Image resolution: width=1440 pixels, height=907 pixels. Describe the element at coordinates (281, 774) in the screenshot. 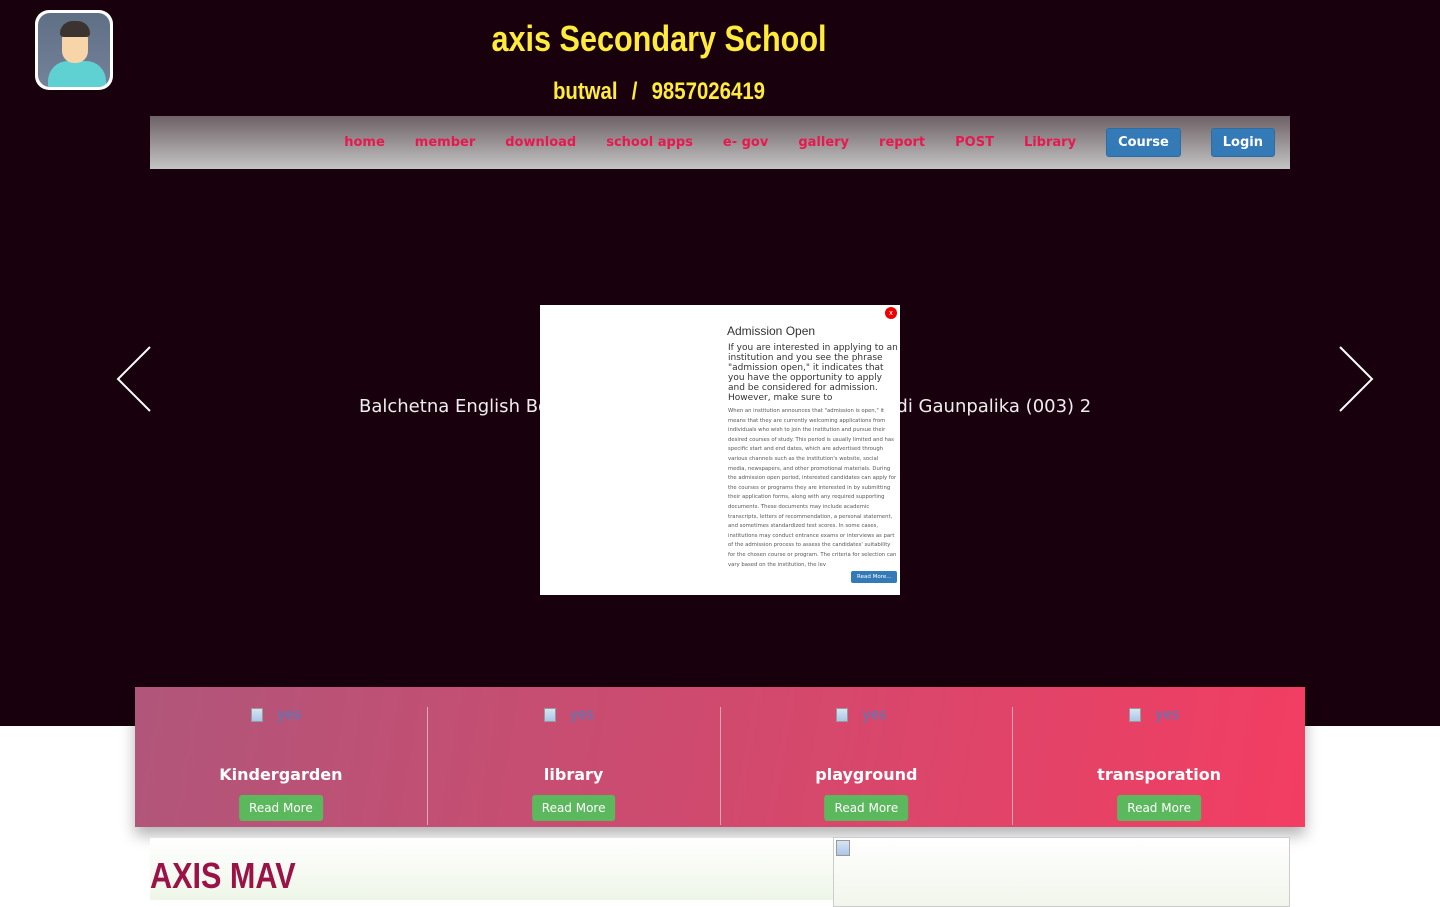

I see `service-name: Kindergarden` at that location.